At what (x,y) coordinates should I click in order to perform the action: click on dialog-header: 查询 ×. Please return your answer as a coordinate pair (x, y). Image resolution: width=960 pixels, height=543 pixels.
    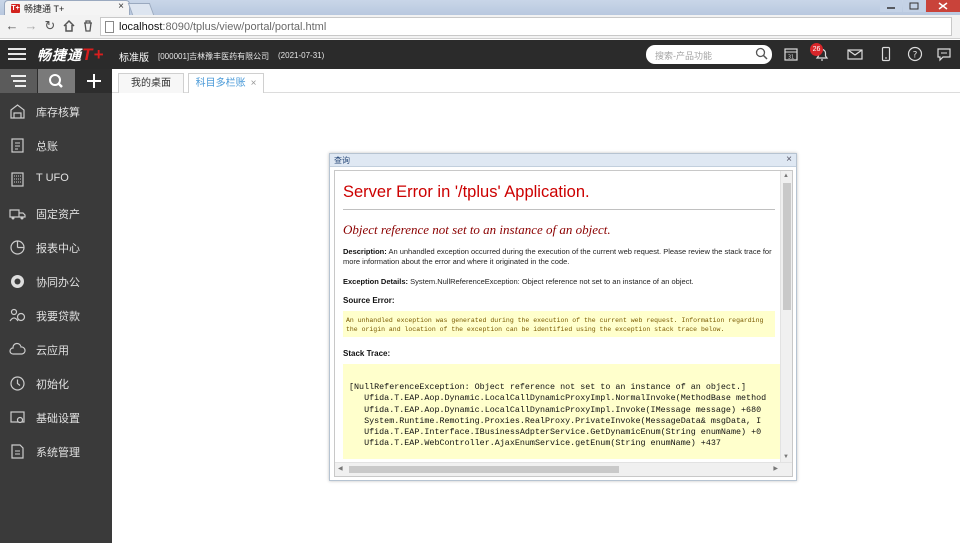
    Looking at the image, I should click on (563, 160).